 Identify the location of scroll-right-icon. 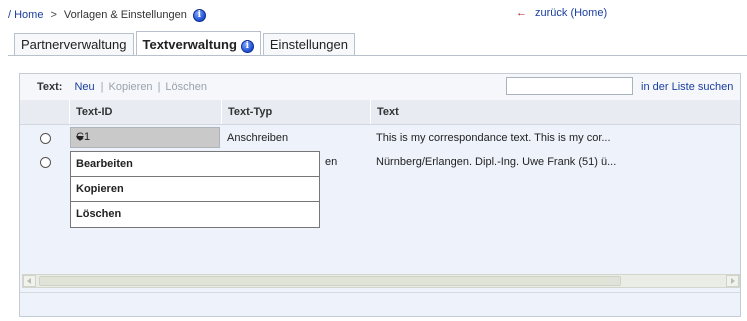
(732, 281).